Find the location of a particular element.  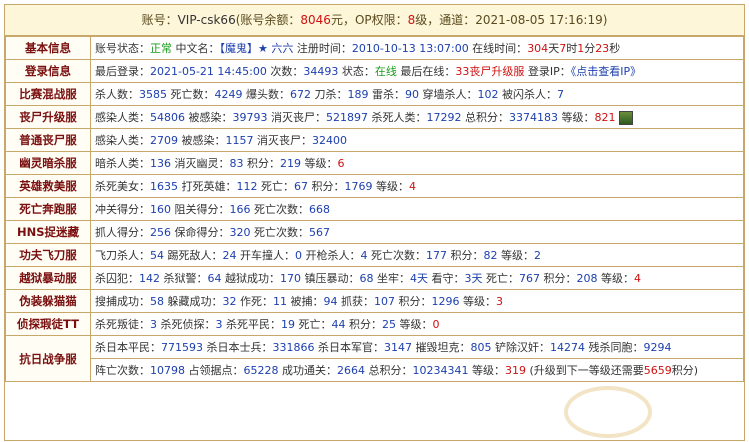

row-label: 伪装躲猫猫 is located at coordinates (48, 301).